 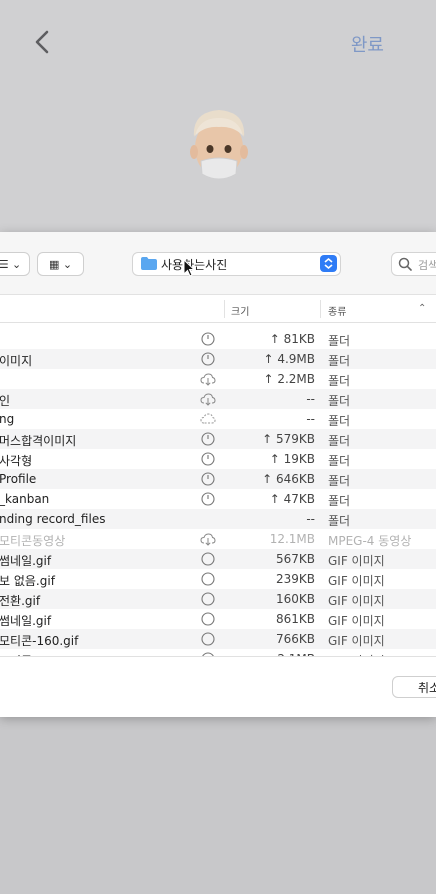 I want to click on file-name: 전환.gif, so click(x=20, y=601).